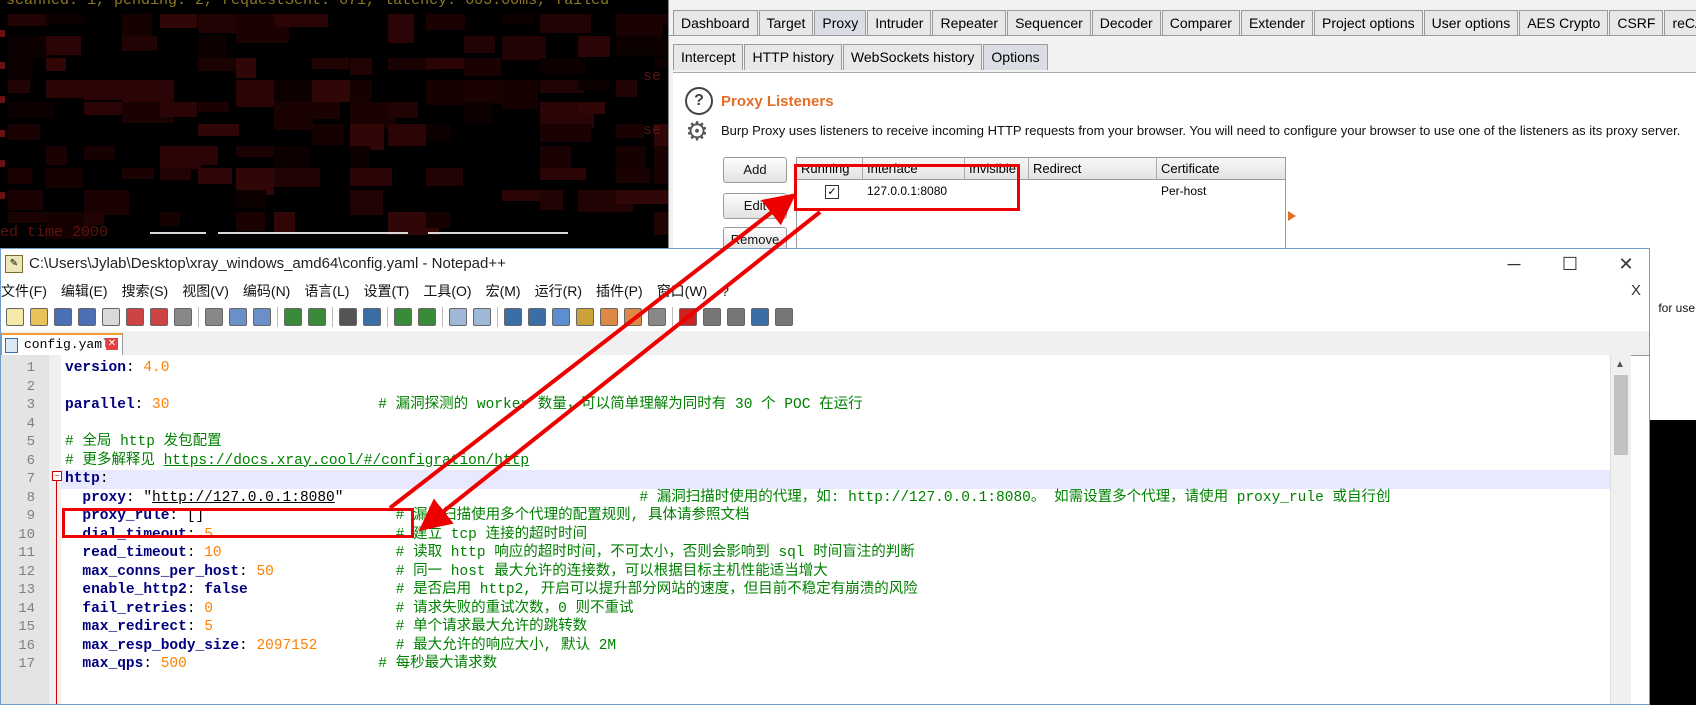 The height and width of the screenshot is (705, 1696). I want to click on vertical-scrollbar: ▲, so click(1620, 529).